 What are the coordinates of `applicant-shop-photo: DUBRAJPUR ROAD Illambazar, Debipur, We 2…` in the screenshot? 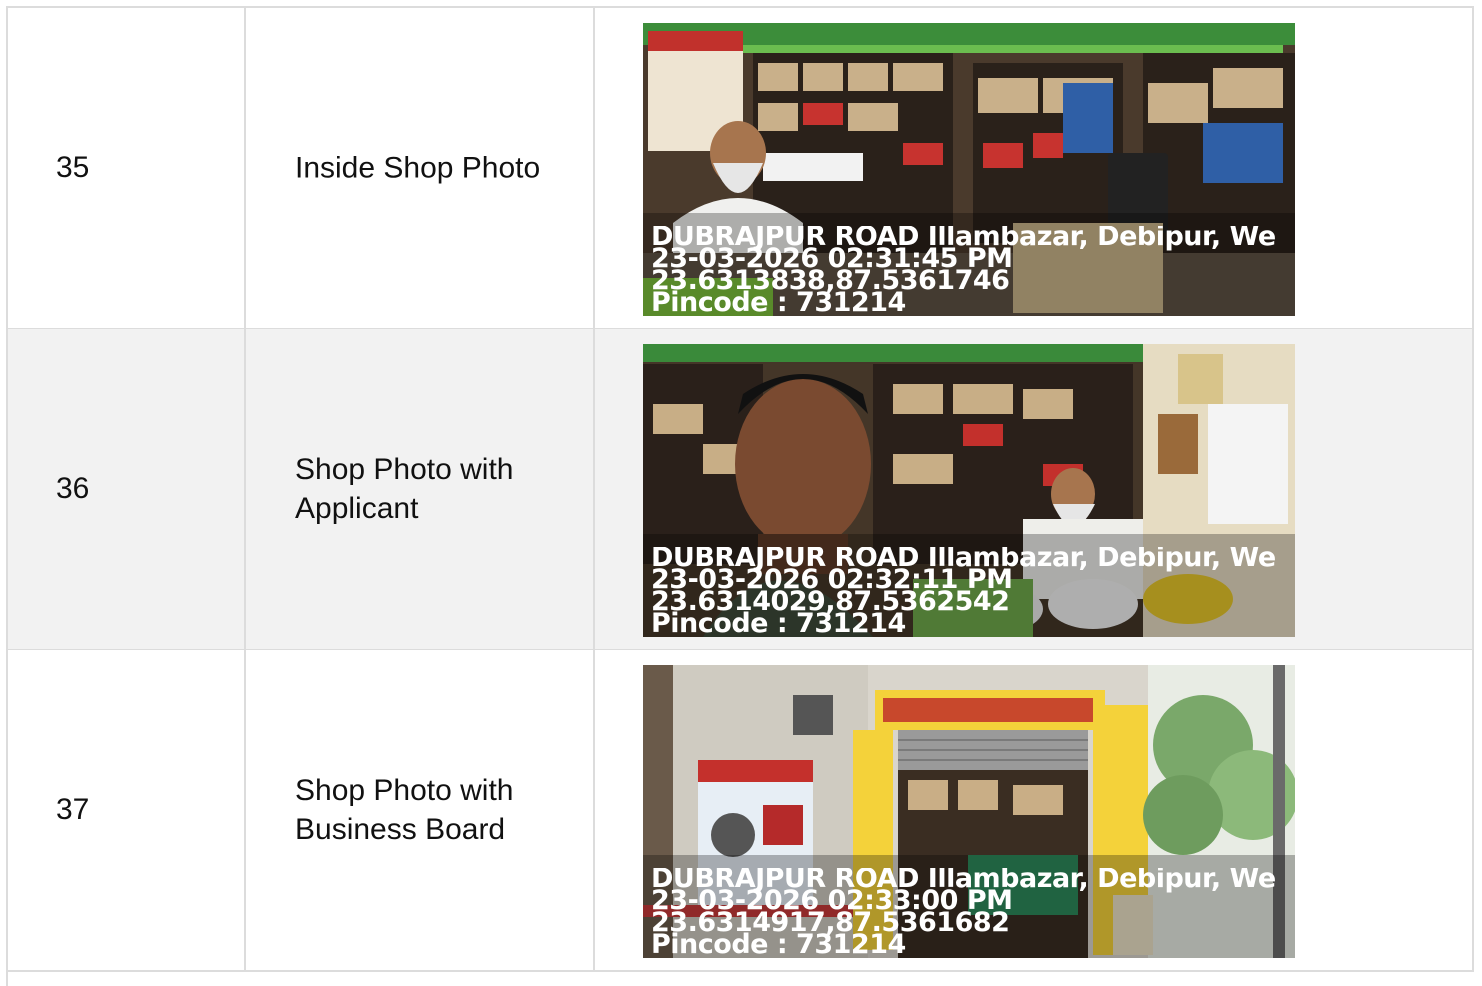 It's located at (969, 490).